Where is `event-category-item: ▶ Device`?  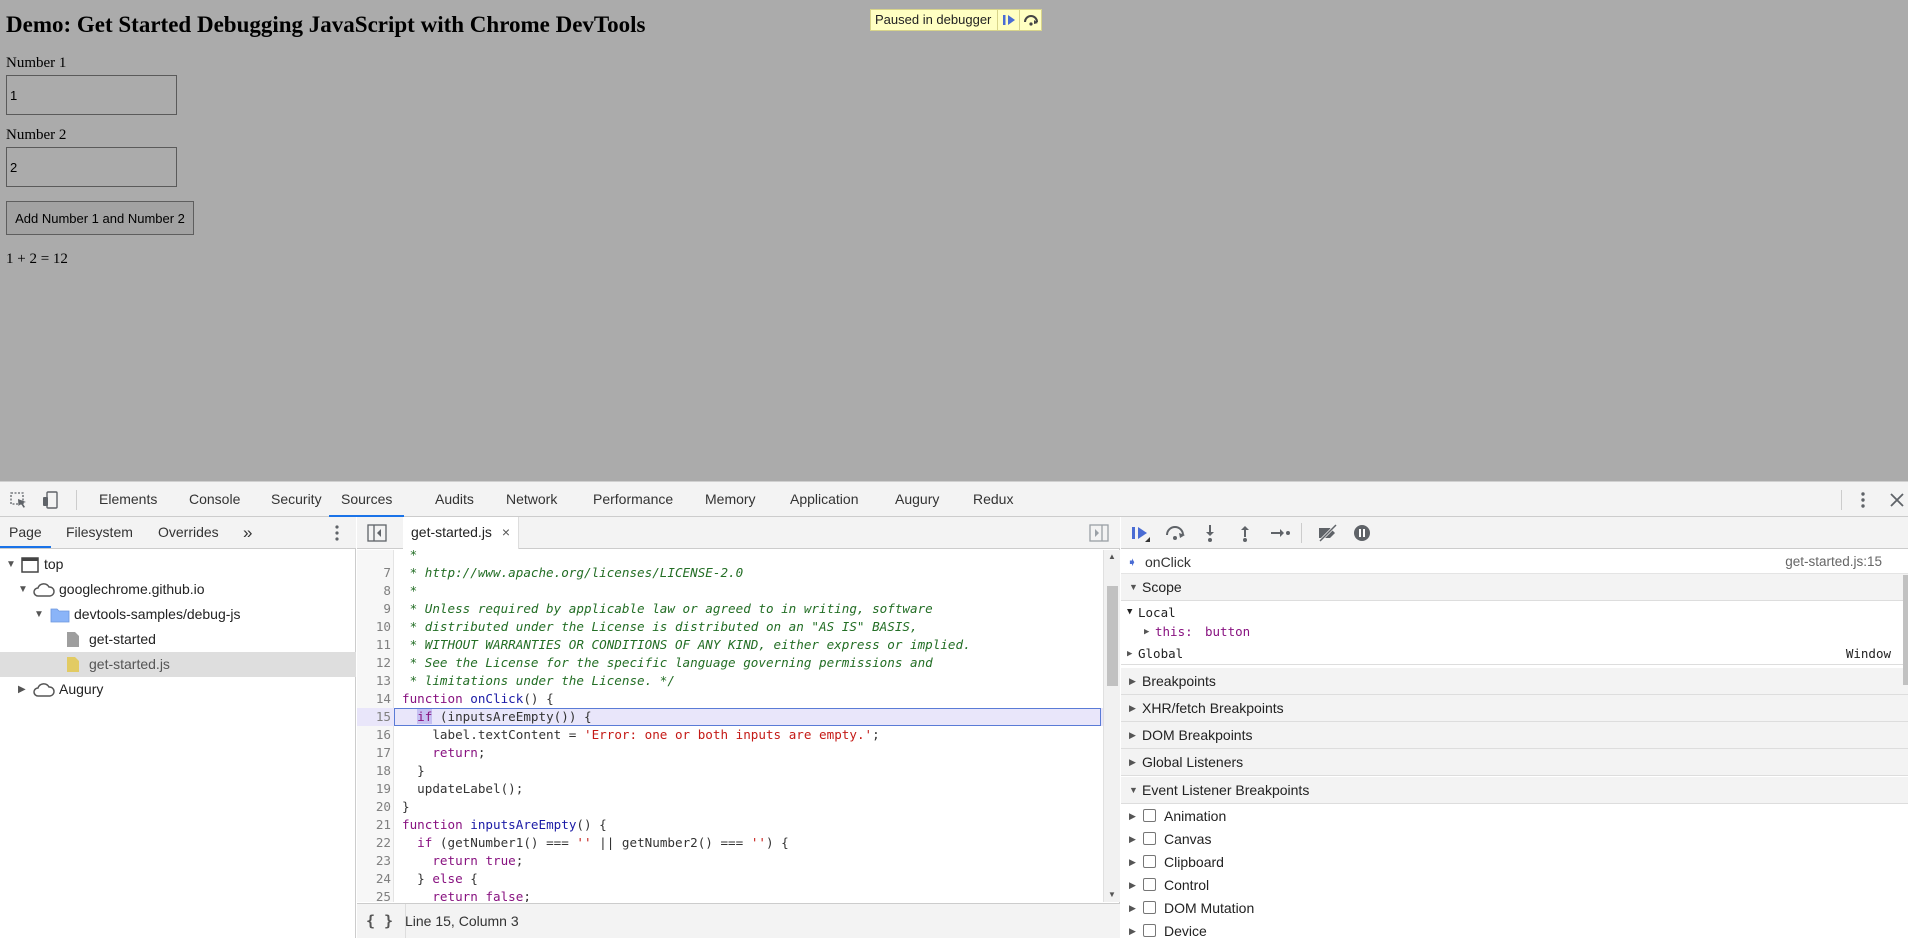 event-category-item: ▶ Device is located at coordinates (1514, 929).